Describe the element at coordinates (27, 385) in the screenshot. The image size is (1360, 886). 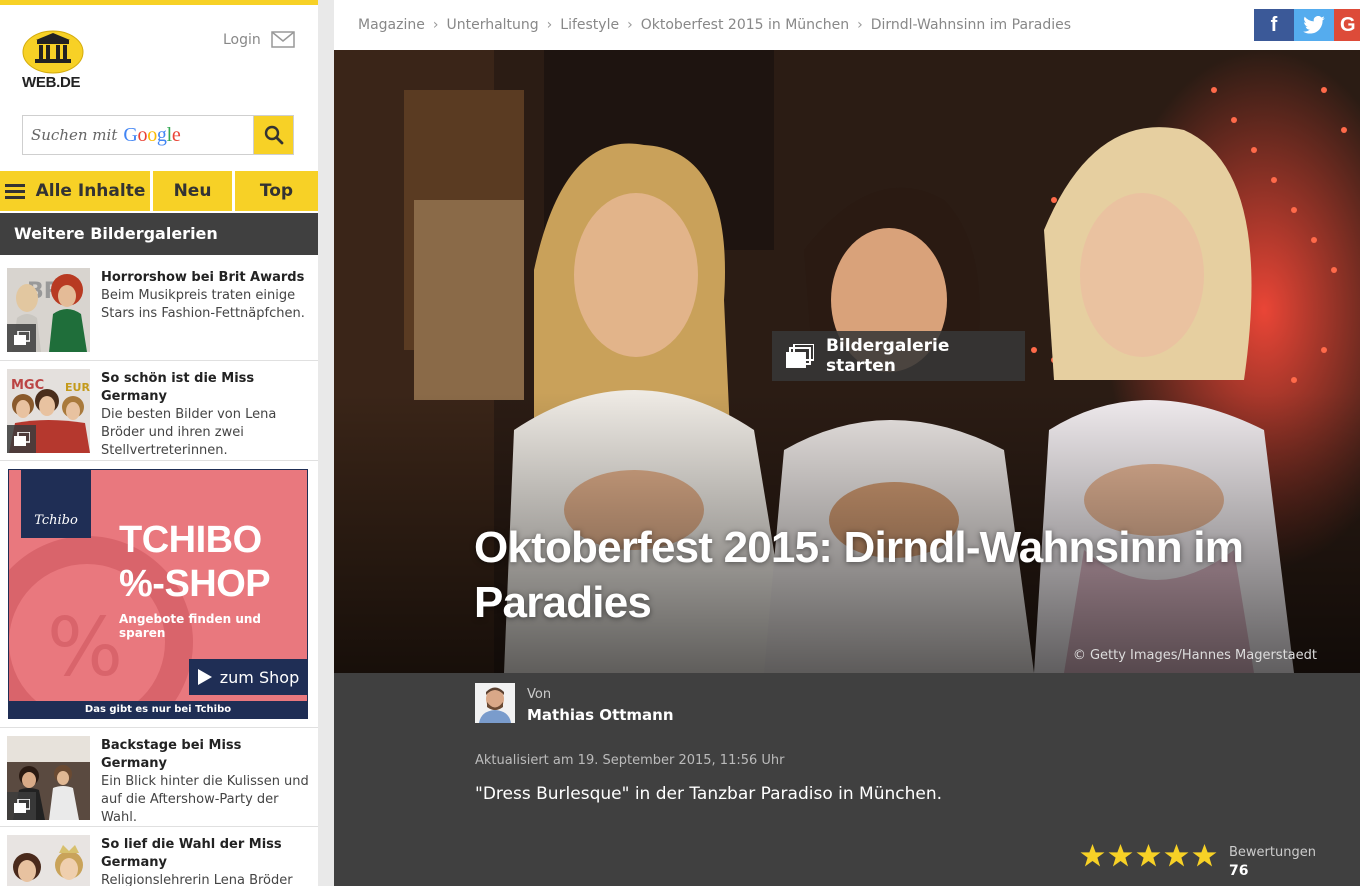
I see `svg-text: MGC` at that location.